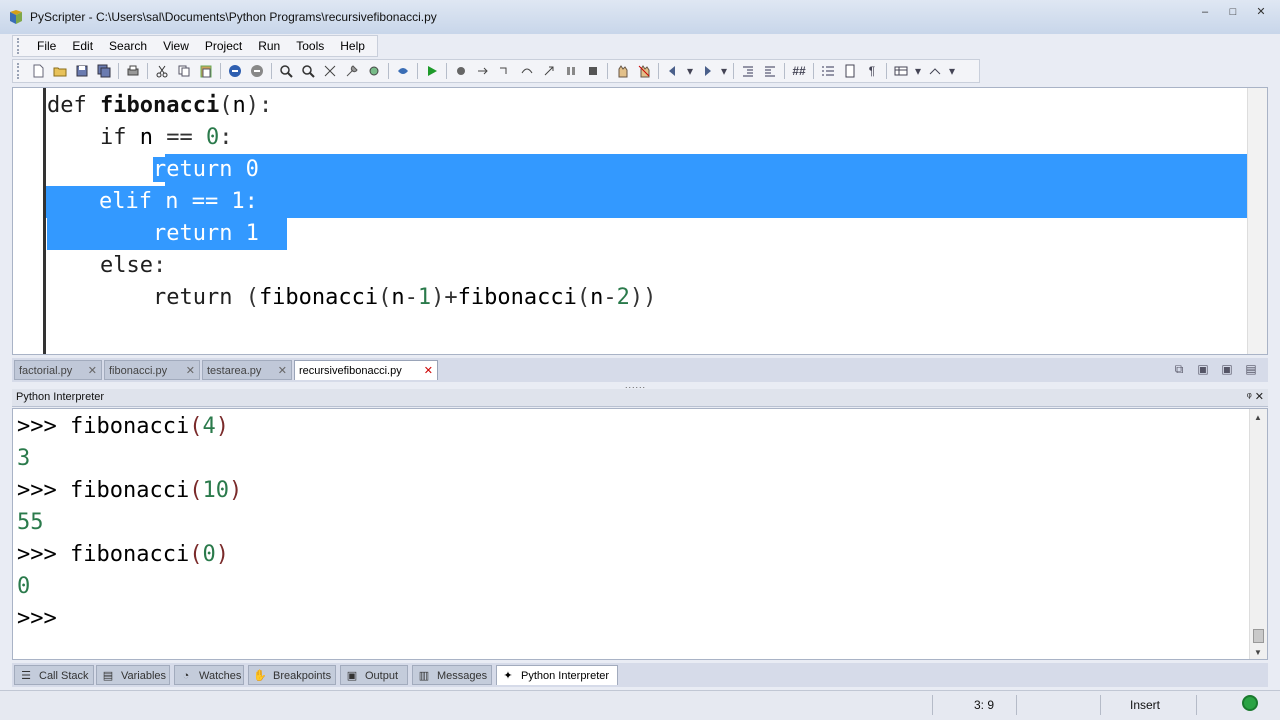  I want to click on find-next-icon, so click(308, 71).